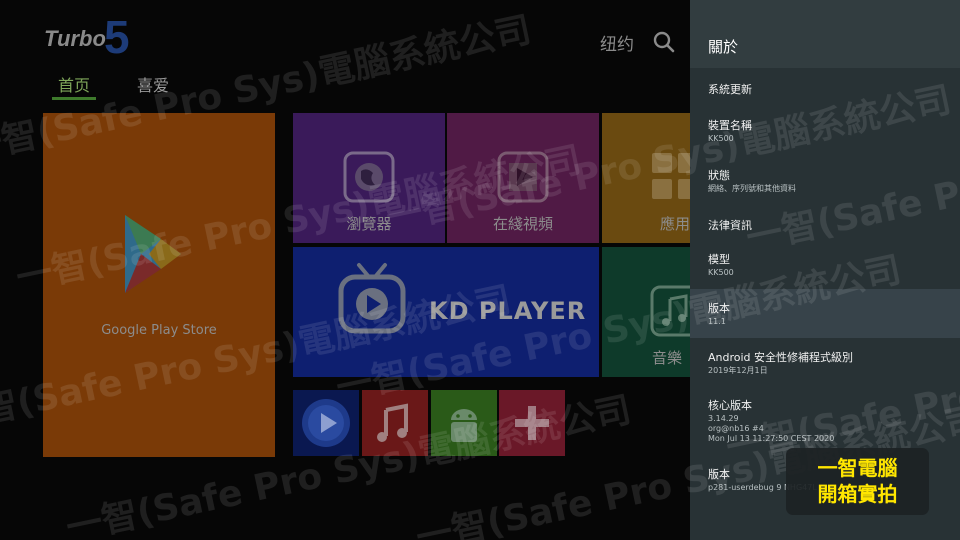  Describe the element at coordinates (825, 180) in the screenshot. I see `settings-item: 狀態網絡、序列號和其他資料` at that location.